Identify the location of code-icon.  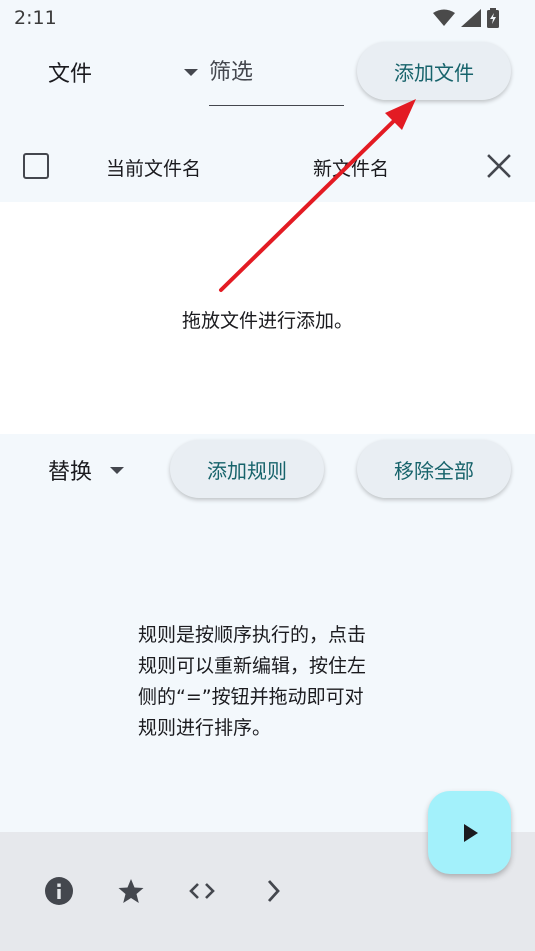
(202, 891).